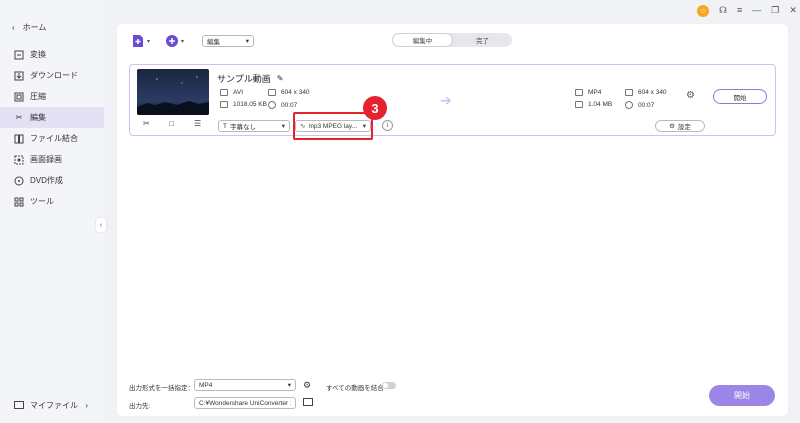 This screenshot has width=800, height=423. What do you see at coordinates (775, 11) in the screenshot?
I see `restore-icon: ❐` at bounding box center [775, 11].